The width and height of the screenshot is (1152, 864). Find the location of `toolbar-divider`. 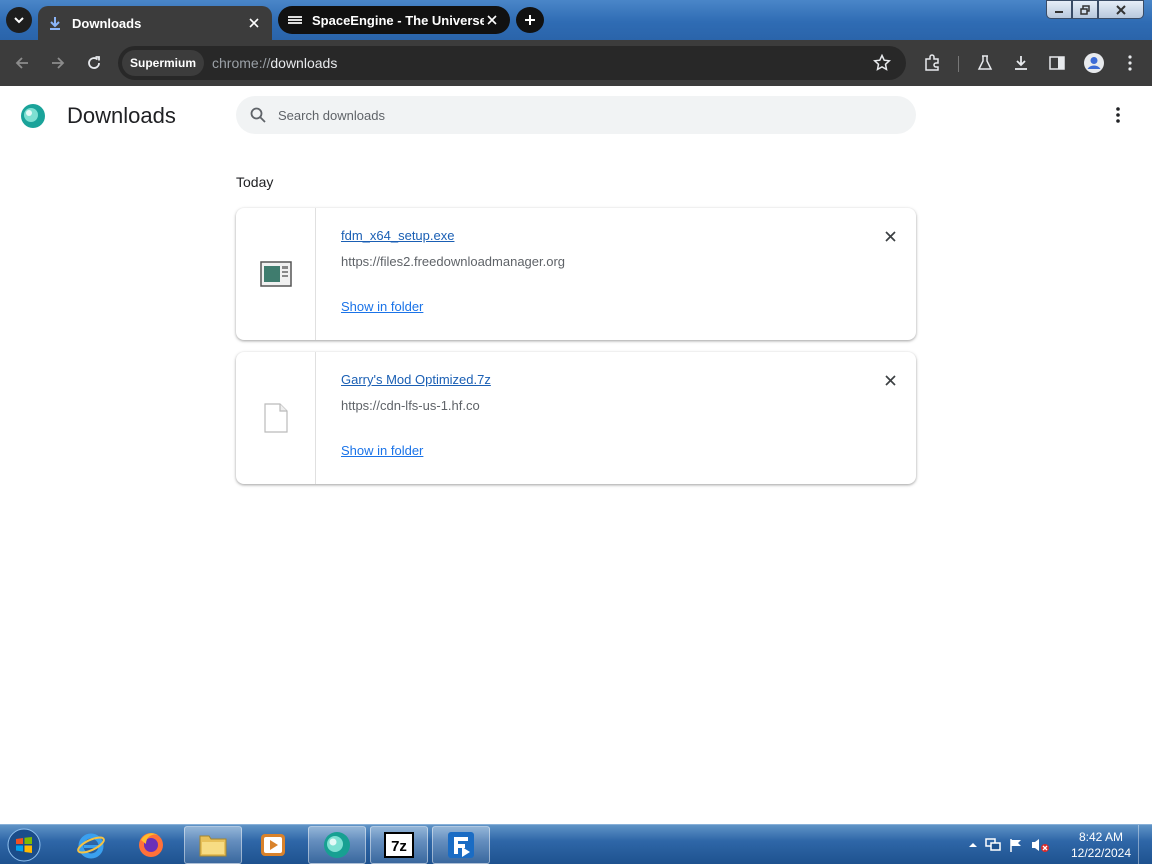

toolbar-divider is located at coordinates (958, 64).